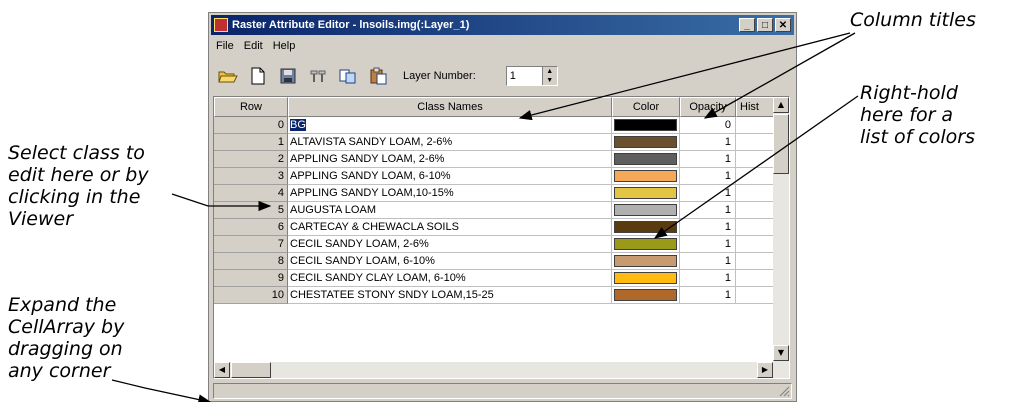 This screenshot has width=1010, height=402. What do you see at coordinates (251, 125) in the screenshot?
I see `row-number: 0` at bounding box center [251, 125].